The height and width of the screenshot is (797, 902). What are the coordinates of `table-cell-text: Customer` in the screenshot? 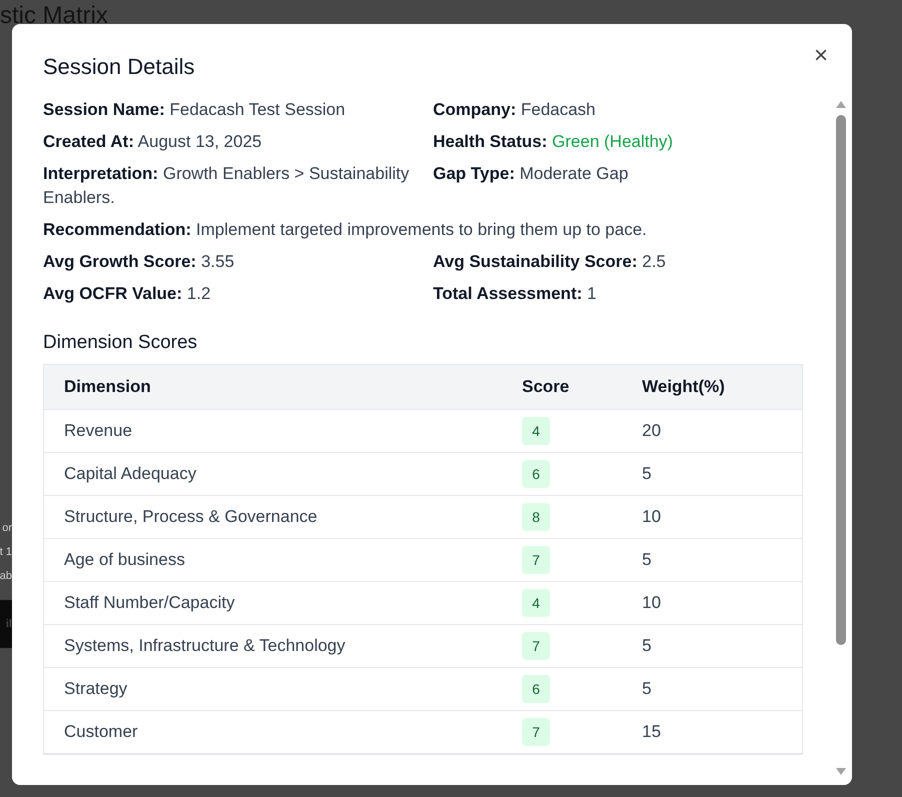 It's located at (101, 732).